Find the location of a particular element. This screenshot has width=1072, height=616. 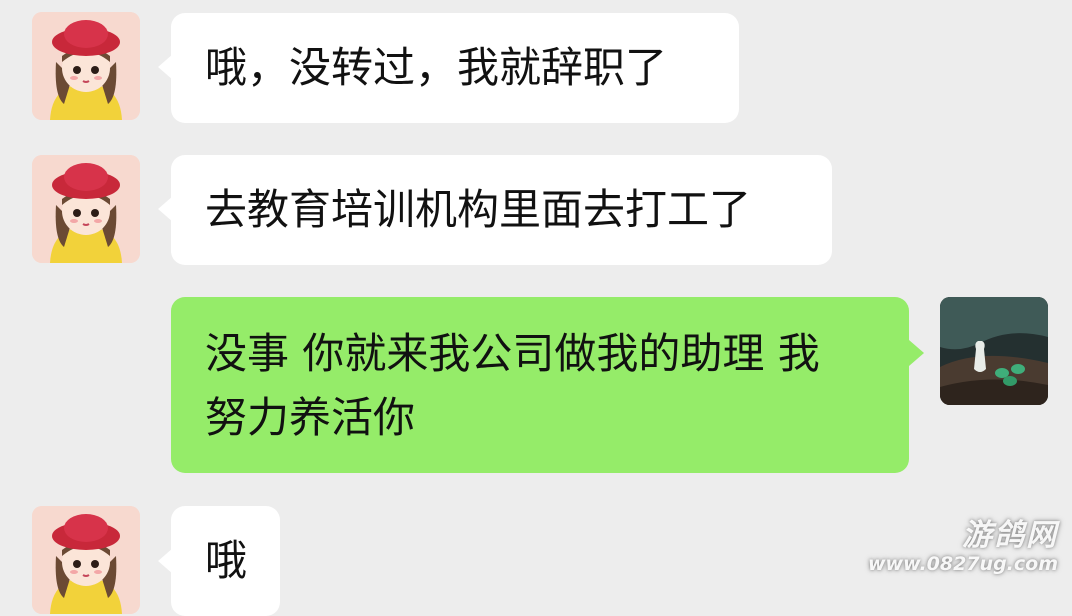

message-text-line-1: 没事 你就来我公司做我的助理 我 is located at coordinates (512, 353).